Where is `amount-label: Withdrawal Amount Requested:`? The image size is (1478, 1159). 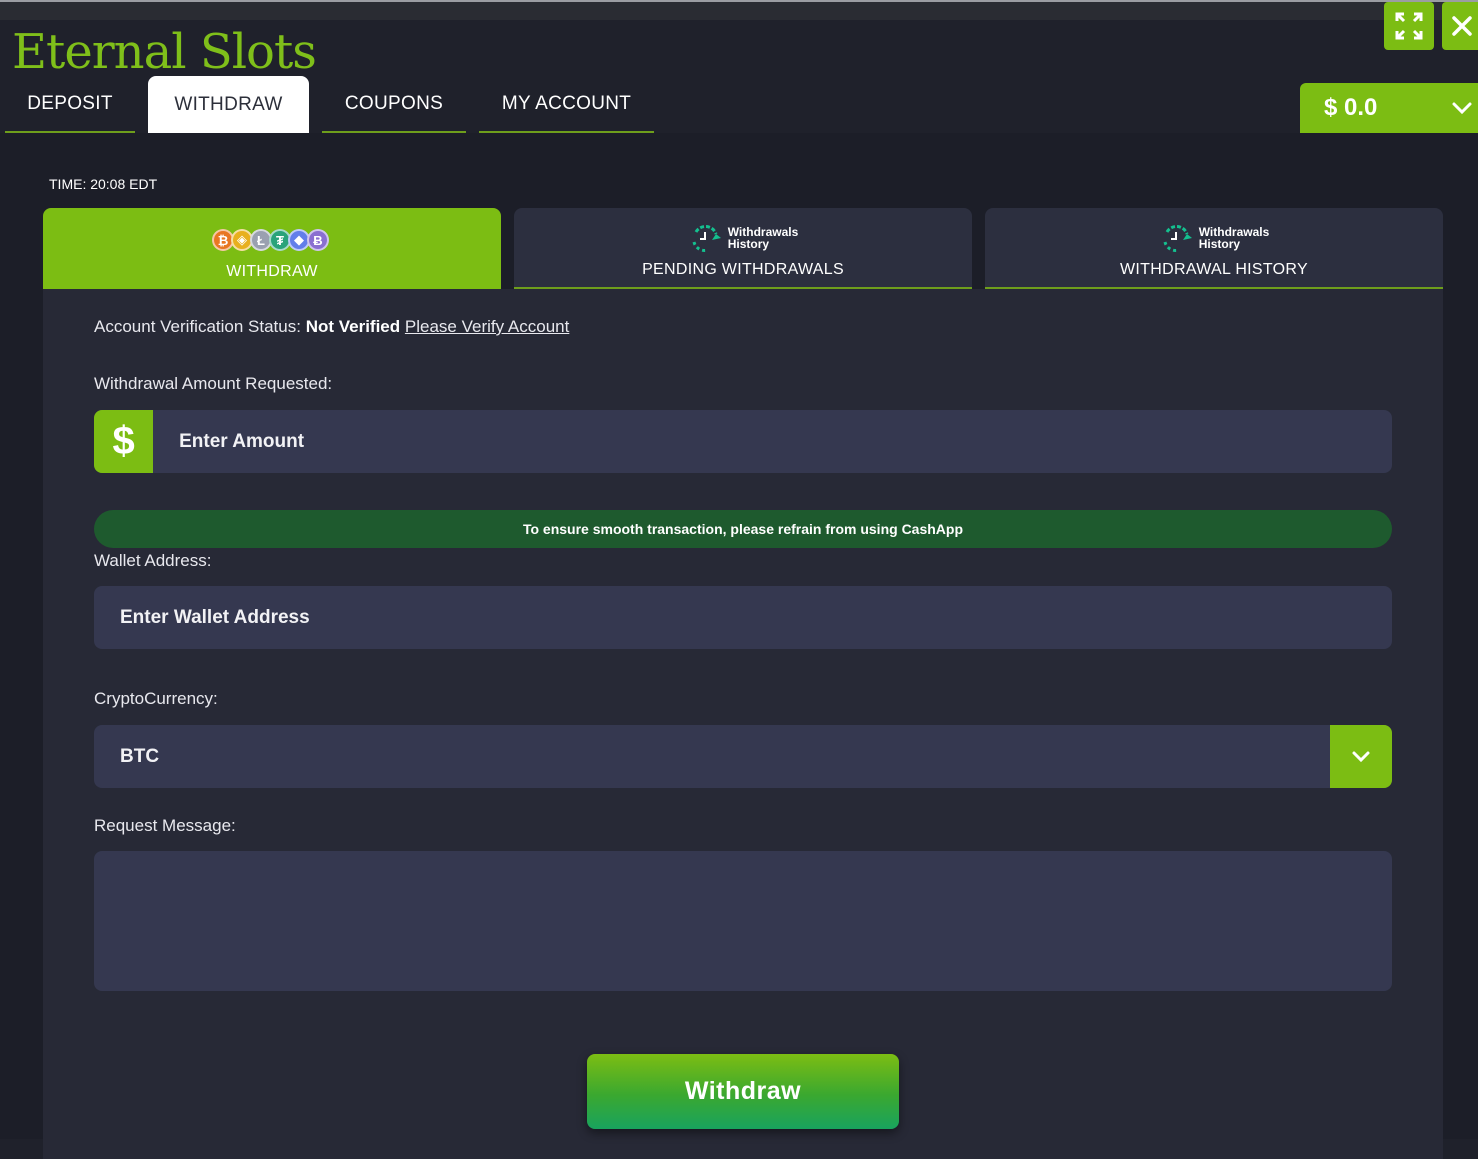
amount-label: Withdrawal Amount Requested: is located at coordinates (213, 383).